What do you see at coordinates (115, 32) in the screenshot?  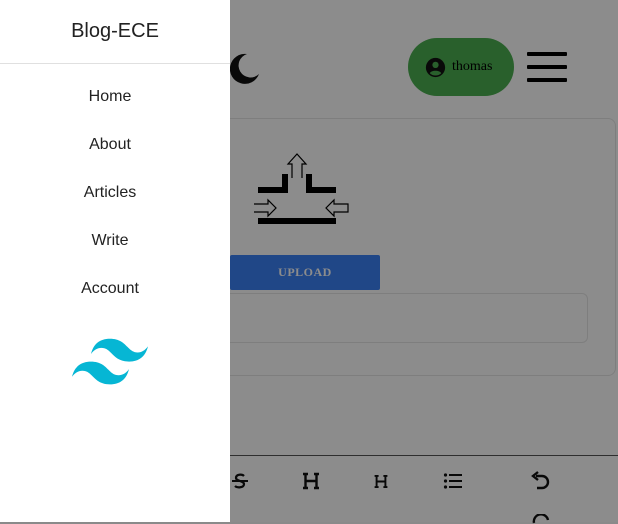 I see `drawer-title: Blog-ECE` at bounding box center [115, 32].